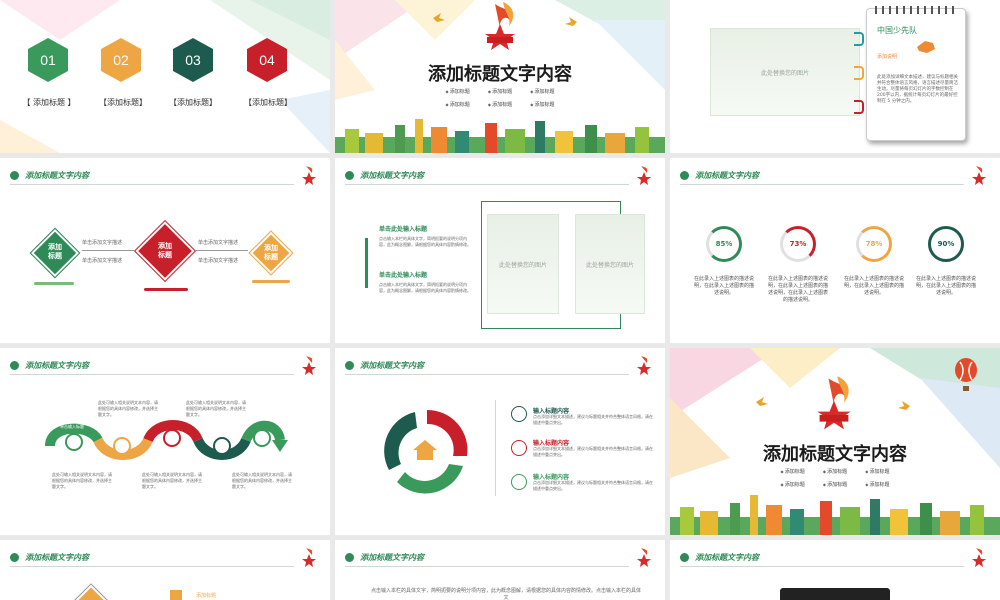  I want to click on ring-percent: 90%, so click(946, 244).